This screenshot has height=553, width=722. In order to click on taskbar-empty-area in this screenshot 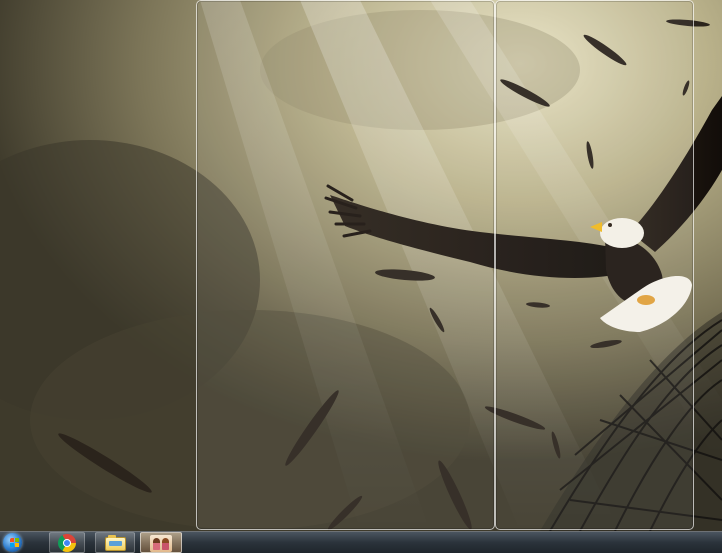, I will do `click(454, 542)`.